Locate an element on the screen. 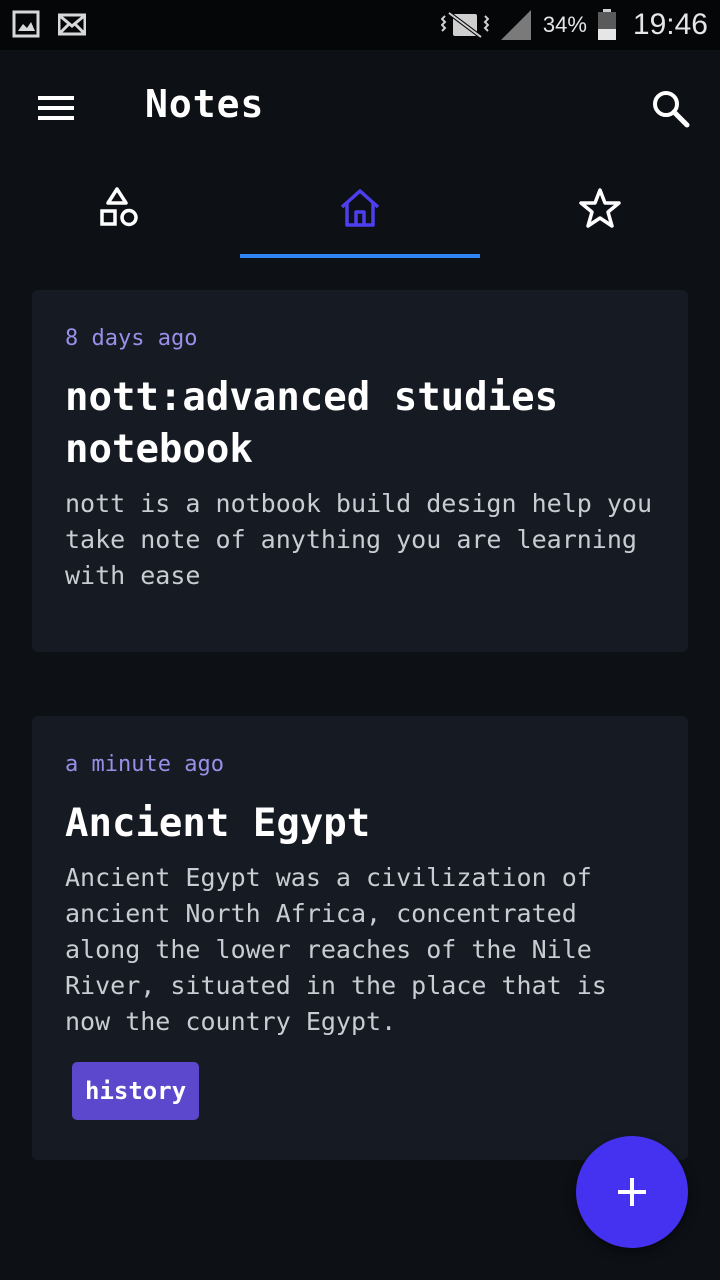 Image resolution: width=720 pixels, height=1280 pixels. vibrate-mute-icon is located at coordinates (464, 25).